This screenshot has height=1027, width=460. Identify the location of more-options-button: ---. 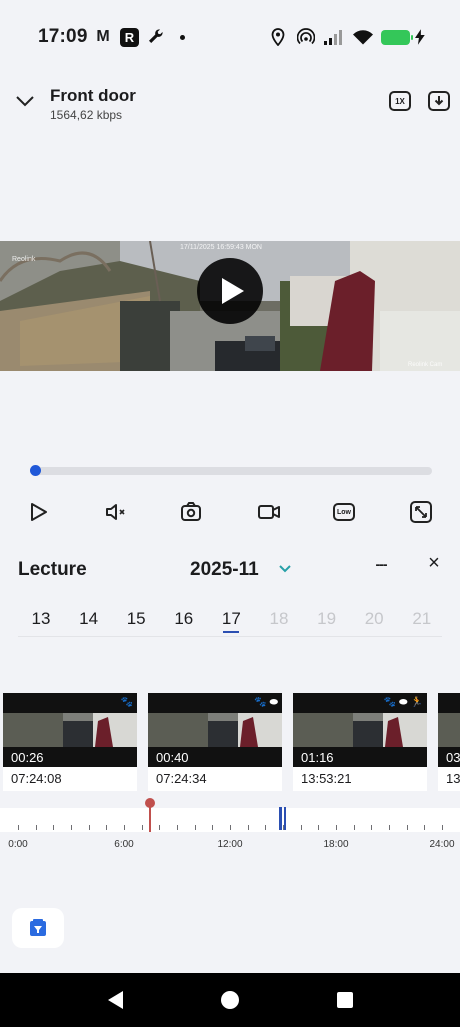
(381, 565).